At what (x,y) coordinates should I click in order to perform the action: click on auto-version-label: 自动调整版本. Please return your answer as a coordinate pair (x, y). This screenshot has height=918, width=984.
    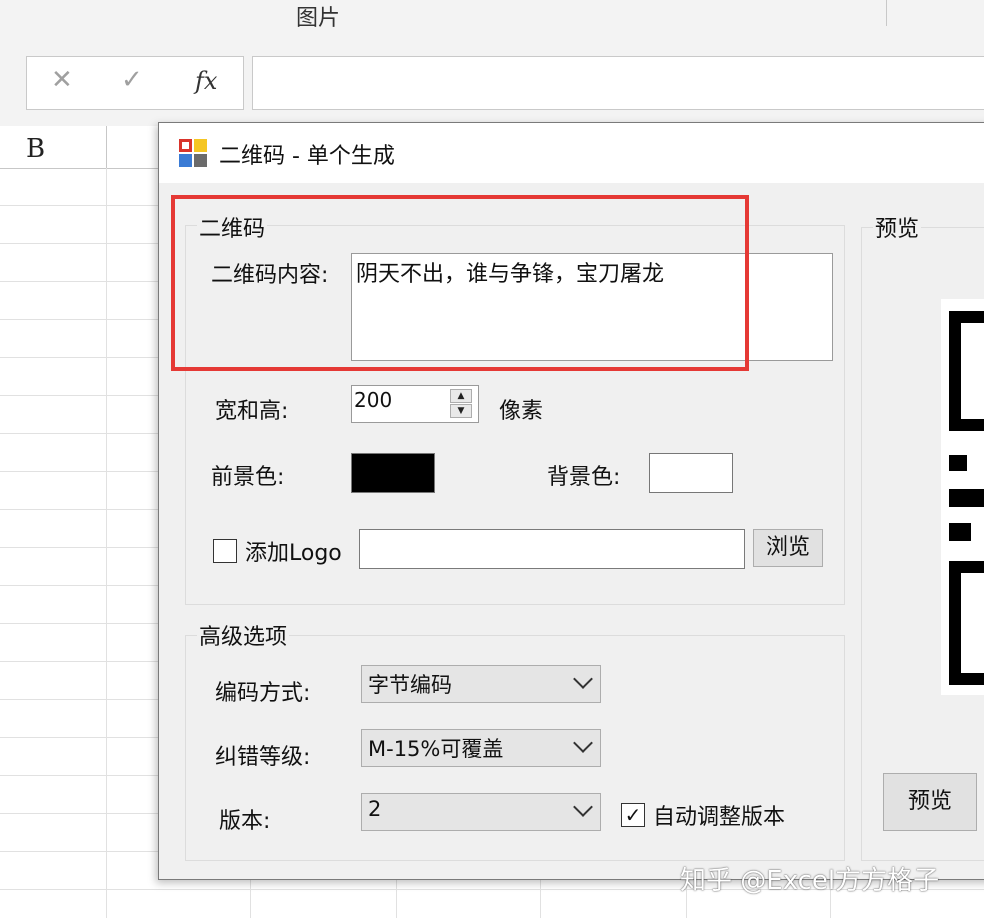
    Looking at the image, I should click on (719, 817).